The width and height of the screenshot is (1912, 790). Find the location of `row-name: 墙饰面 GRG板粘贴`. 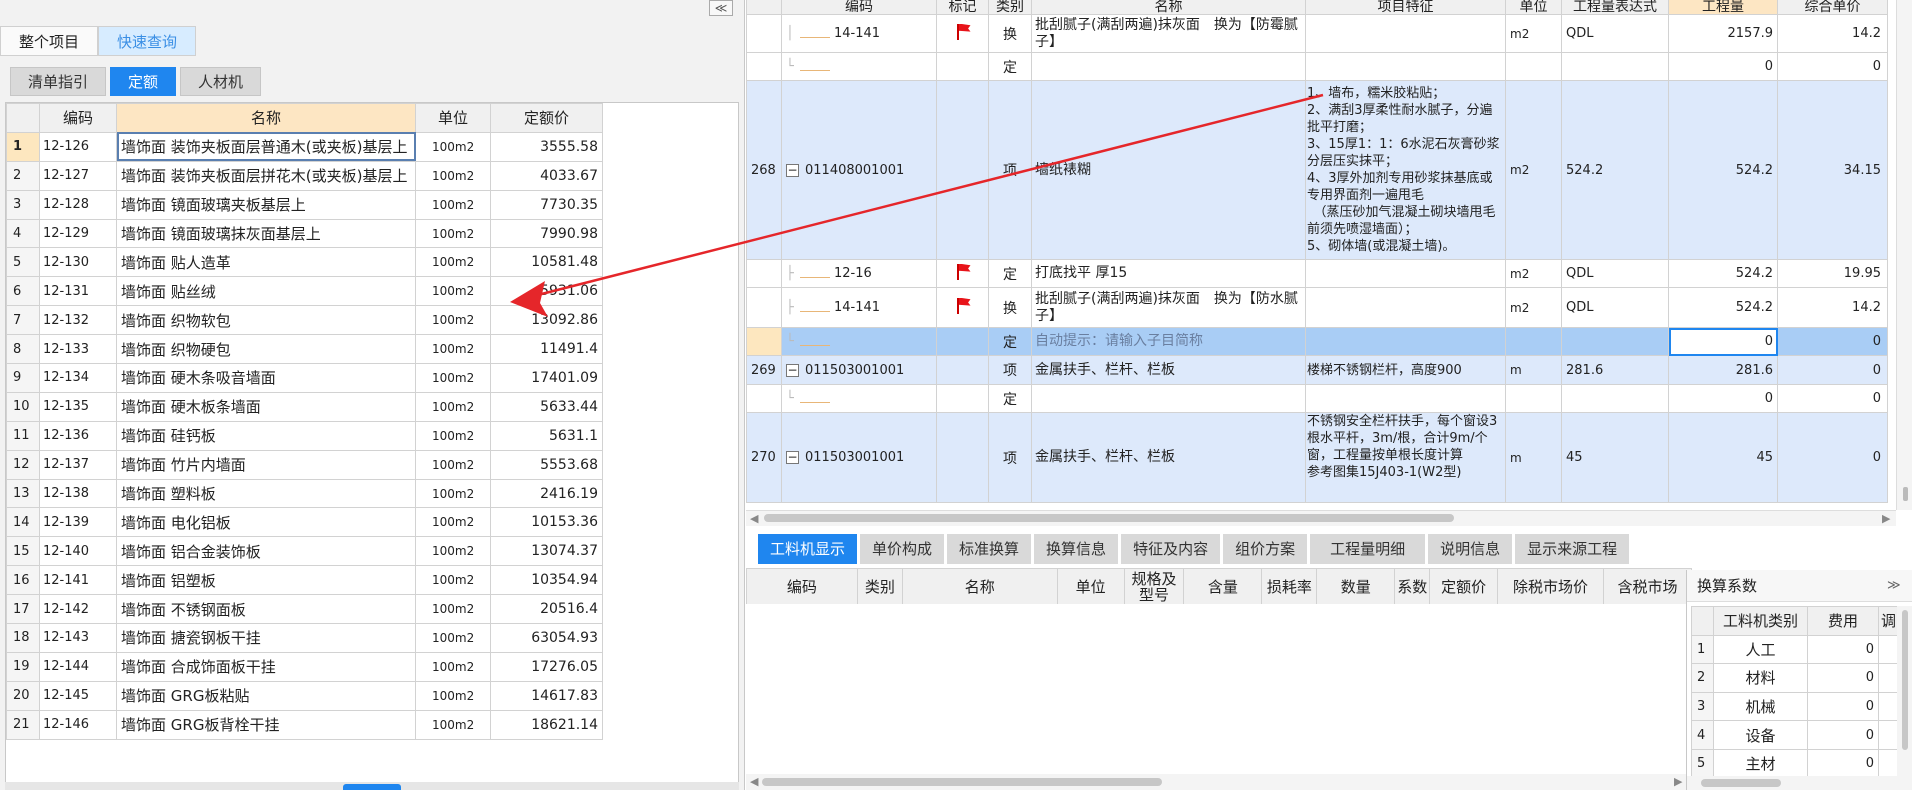

row-name: 墙饰面 GRG板粘贴 is located at coordinates (266, 695).